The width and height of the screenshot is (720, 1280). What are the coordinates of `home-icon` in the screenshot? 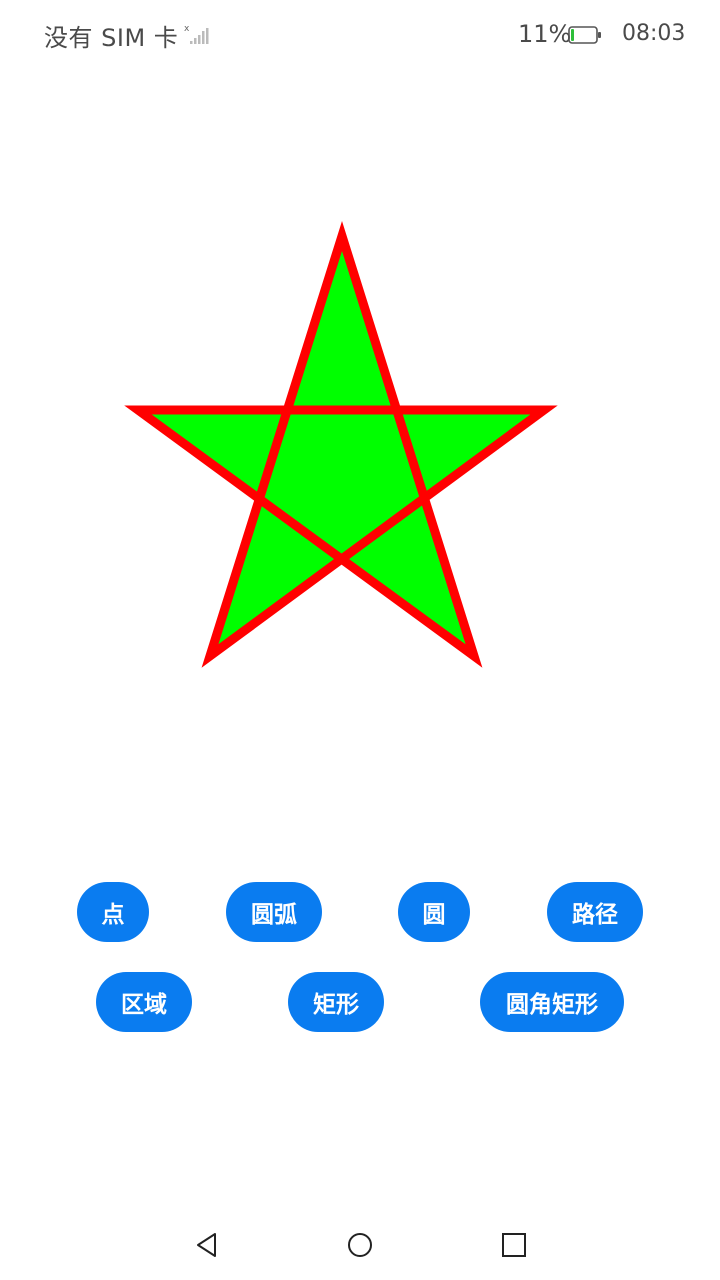 It's located at (360, 1245).